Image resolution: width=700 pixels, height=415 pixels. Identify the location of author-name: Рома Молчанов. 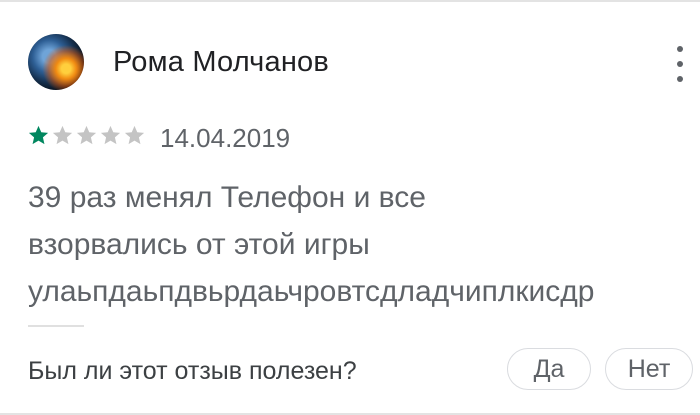
(221, 62).